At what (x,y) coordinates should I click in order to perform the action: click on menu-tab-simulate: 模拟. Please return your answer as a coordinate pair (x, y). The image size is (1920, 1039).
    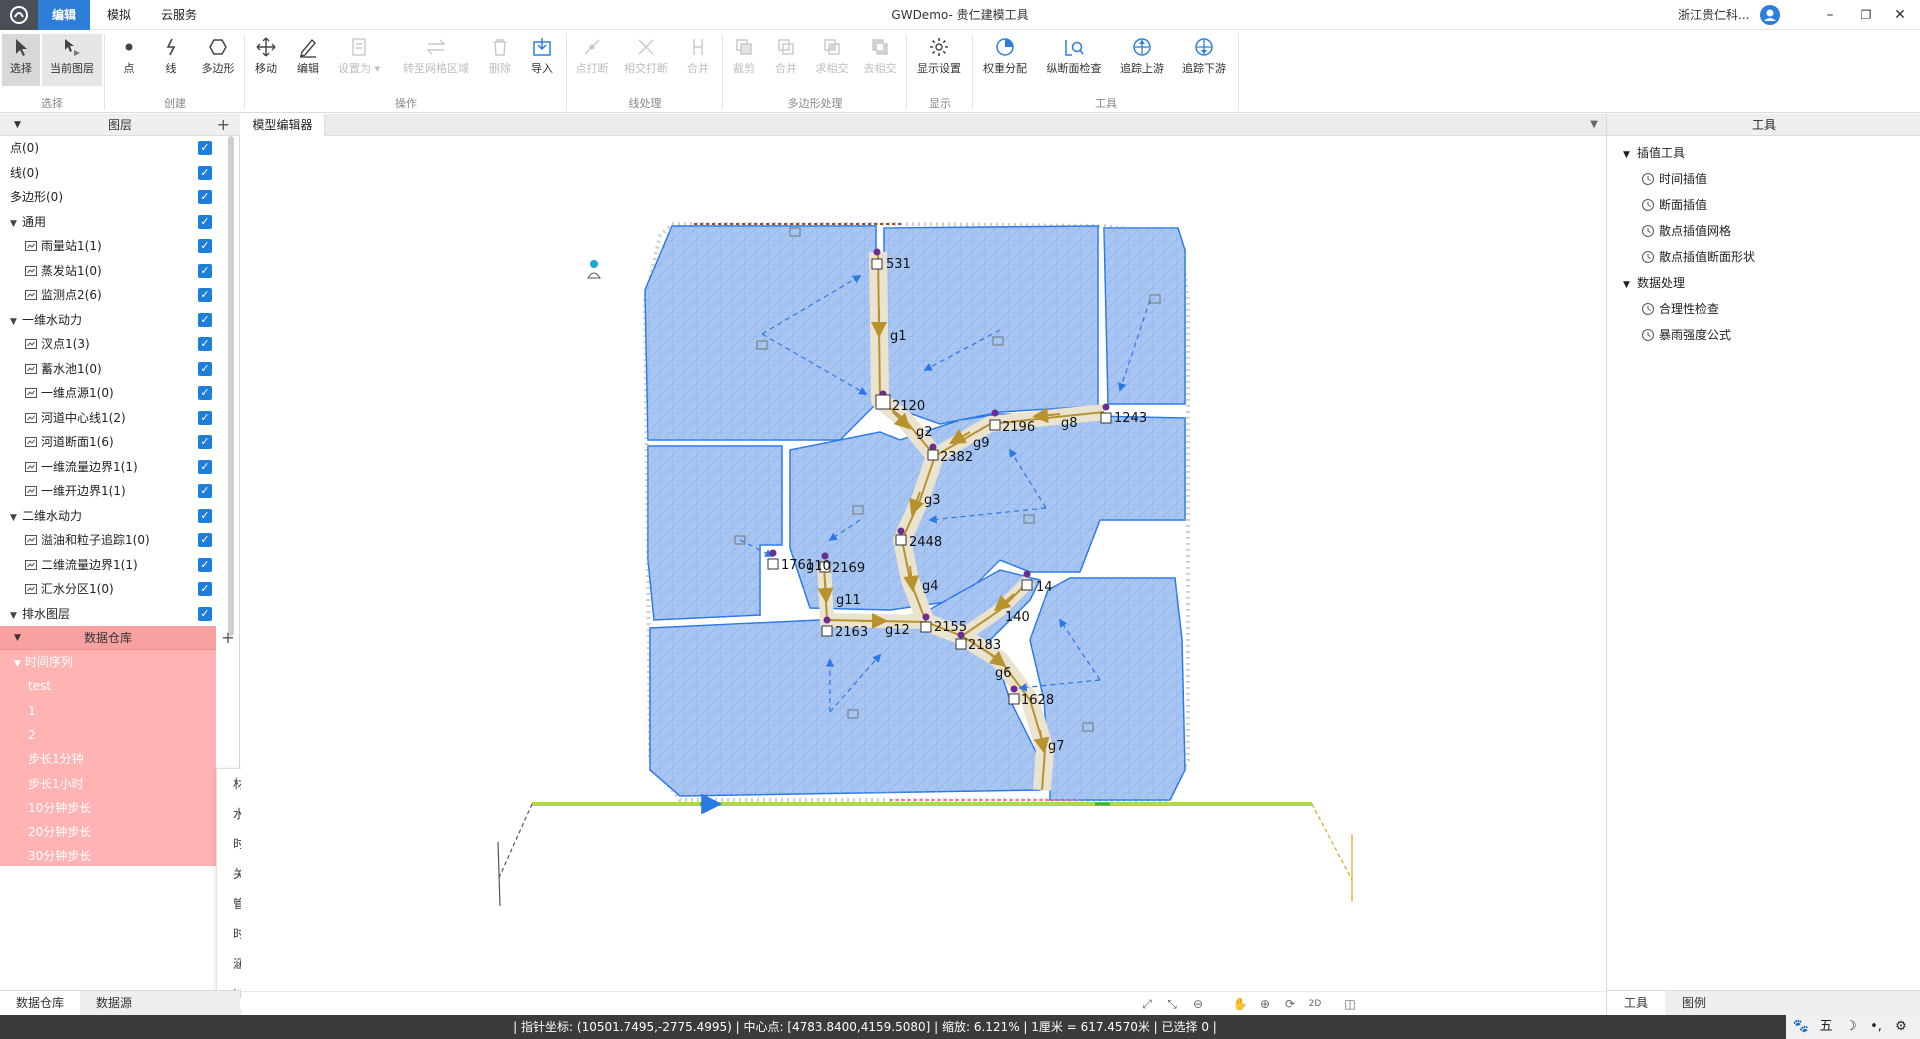
    Looking at the image, I should click on (119, 15).